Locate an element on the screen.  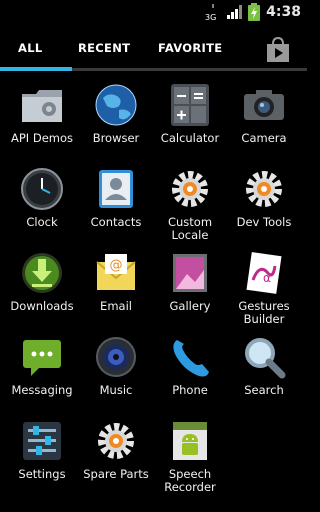
app-api-demos: API Demos is located at coordinates (42, 113).